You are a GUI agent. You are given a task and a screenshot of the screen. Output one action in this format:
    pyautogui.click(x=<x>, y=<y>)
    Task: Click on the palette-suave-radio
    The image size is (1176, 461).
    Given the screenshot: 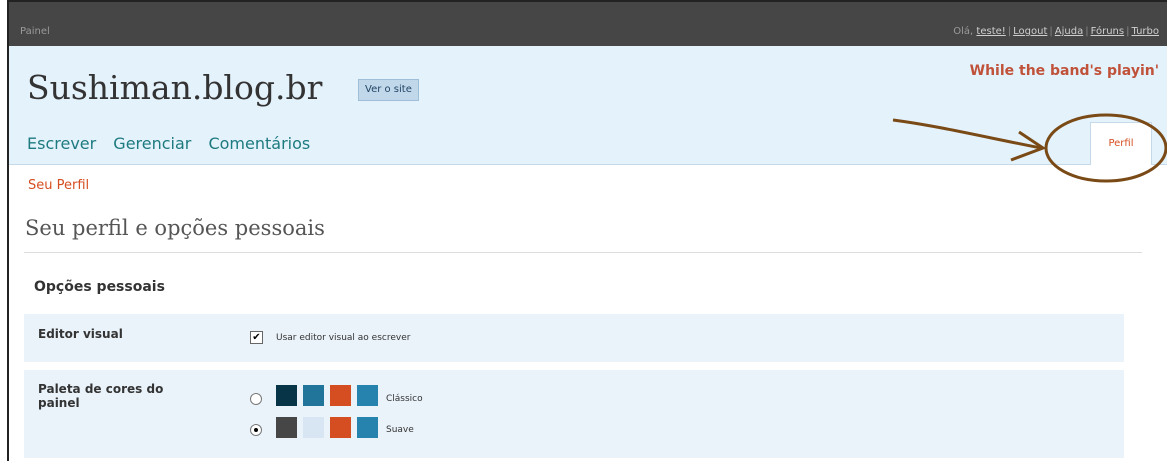 What is the action you would take?
    pyautogui.click(x=256, y=430)
    